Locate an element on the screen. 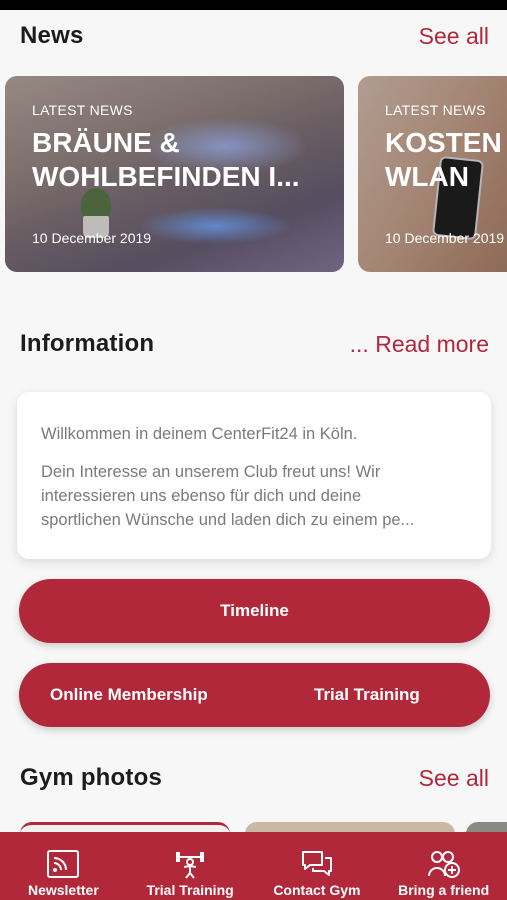 The width and height of the screenshot is (507, 900). timeline-button: Timeline is located at coordinates (254, 611).